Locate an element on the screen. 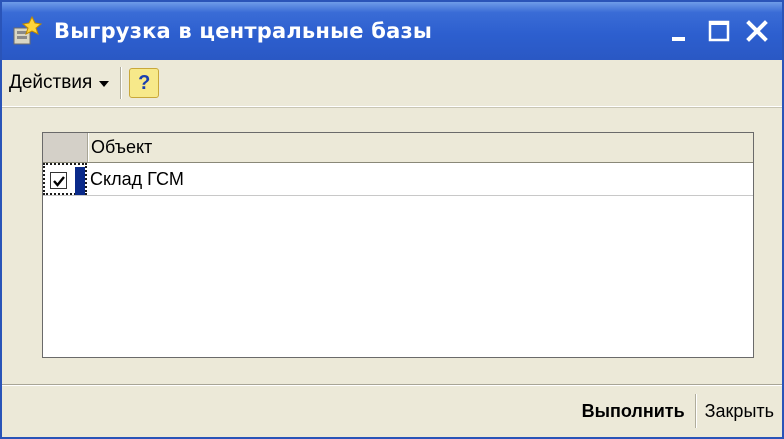 This screenshot has height=439, width=784. checkbox-column-header is located at coordinates (65, 147).